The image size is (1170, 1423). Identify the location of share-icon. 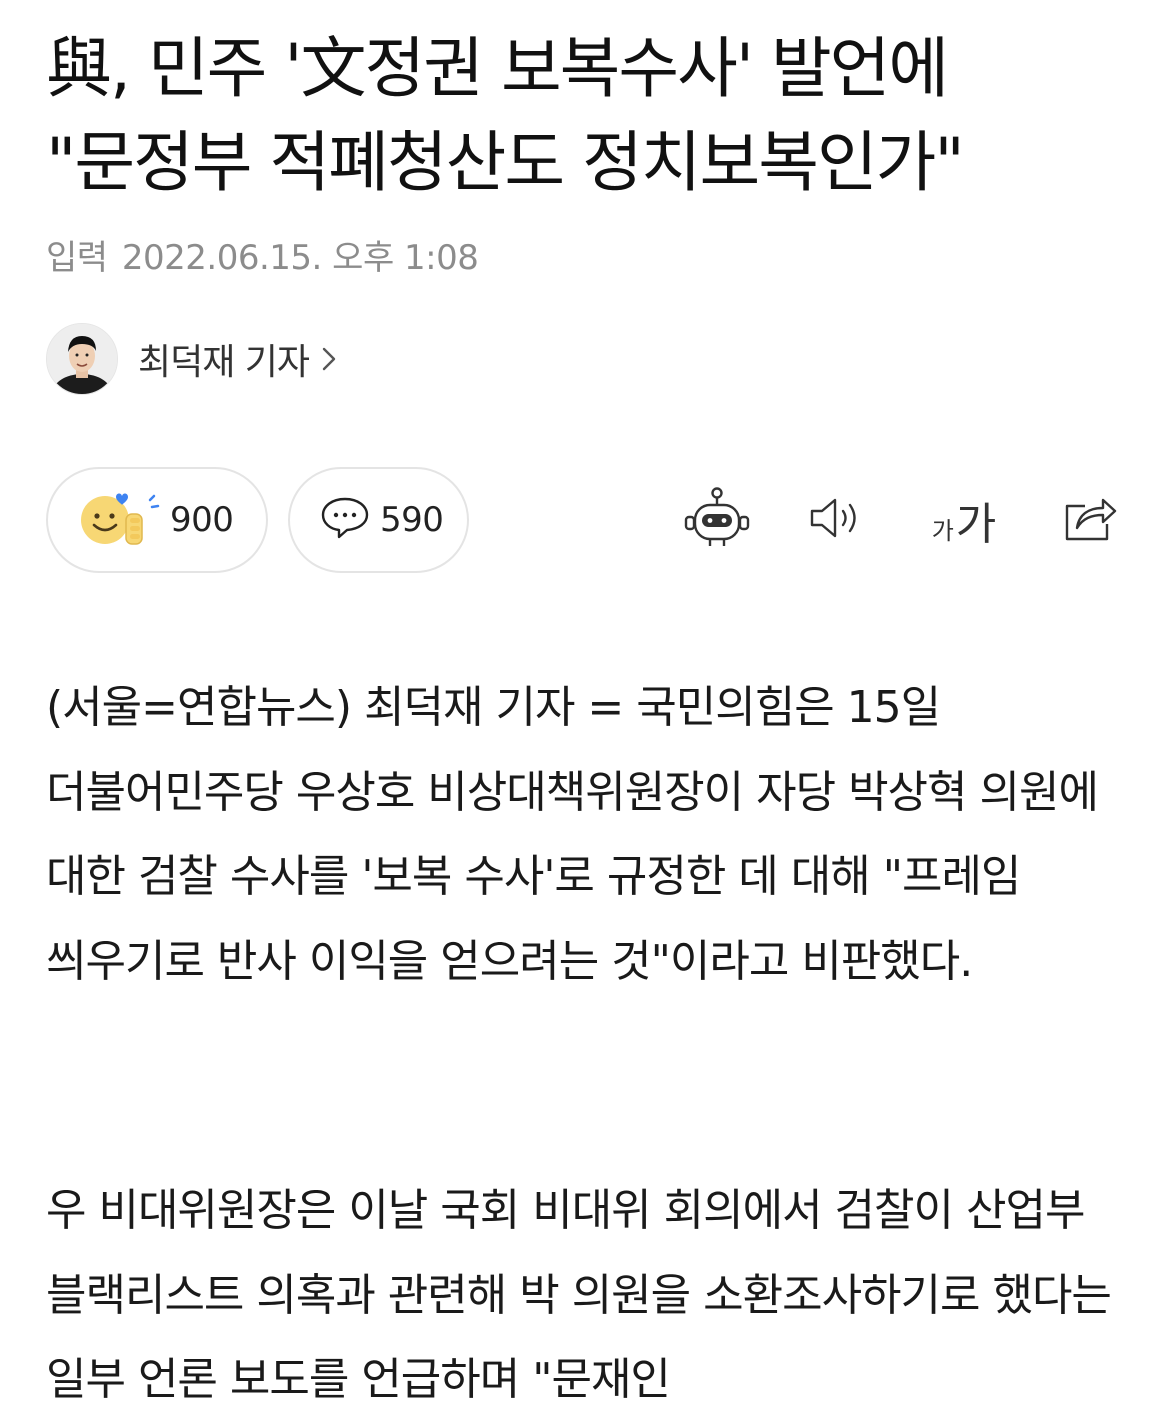
(1090, 520).